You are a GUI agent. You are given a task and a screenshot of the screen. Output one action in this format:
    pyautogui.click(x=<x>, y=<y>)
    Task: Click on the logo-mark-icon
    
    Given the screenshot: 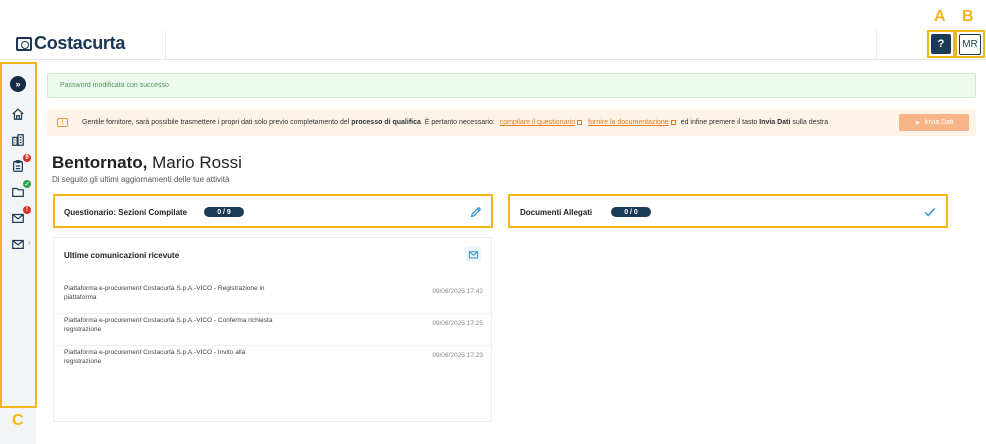 What is the action you would take?
    pyautogui.click(x=24, y=43)
    